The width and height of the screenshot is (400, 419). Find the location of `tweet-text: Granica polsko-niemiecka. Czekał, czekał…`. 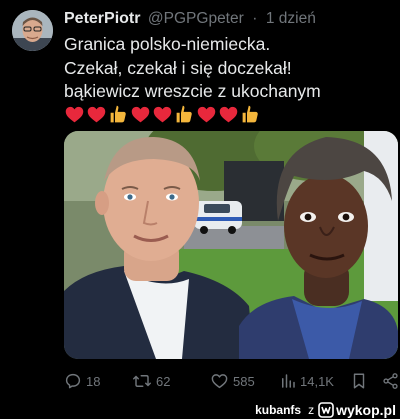

tweet-text: Granica polsko-niemiecka. Czekał, czekał… is located at coordinates (229, 68).